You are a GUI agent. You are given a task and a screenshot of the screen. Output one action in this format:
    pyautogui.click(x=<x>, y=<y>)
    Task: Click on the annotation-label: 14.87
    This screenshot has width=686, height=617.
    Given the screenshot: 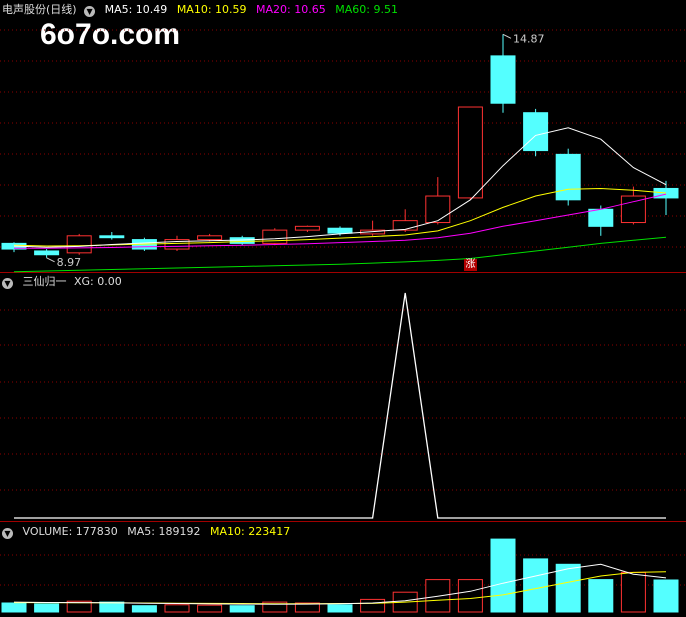 What is the action you would take?
    pyautogui.click(x=529, y=38)
    